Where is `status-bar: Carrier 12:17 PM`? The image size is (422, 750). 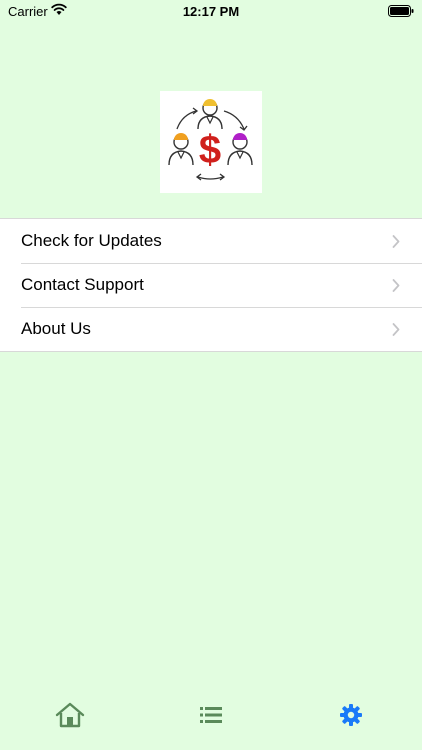 status-bar: Carrier 12:17 PM is located at coordinates (211, 11).